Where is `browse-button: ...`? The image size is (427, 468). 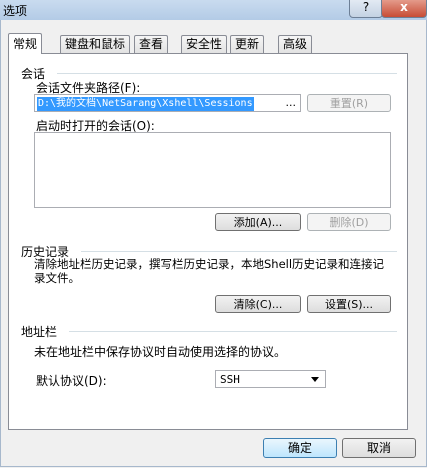
browse-button: ... is located at coordinates (291, 102).